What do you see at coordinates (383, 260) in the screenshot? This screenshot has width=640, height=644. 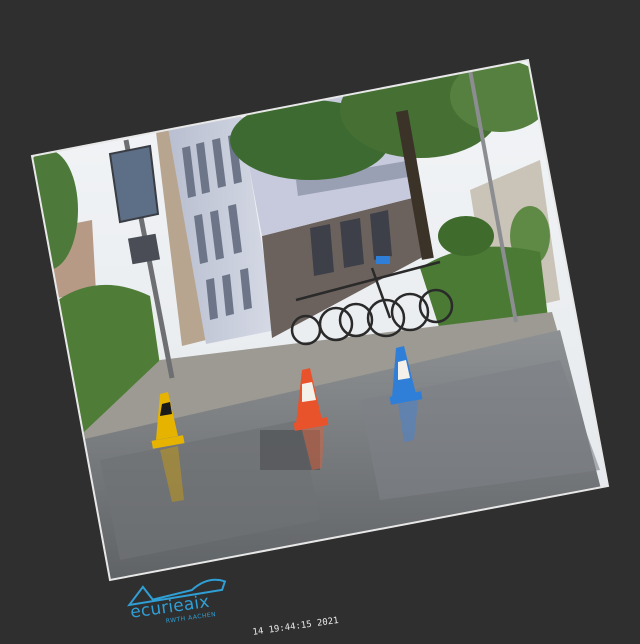 I see `bike-basket` at bounding box center [383, 260].